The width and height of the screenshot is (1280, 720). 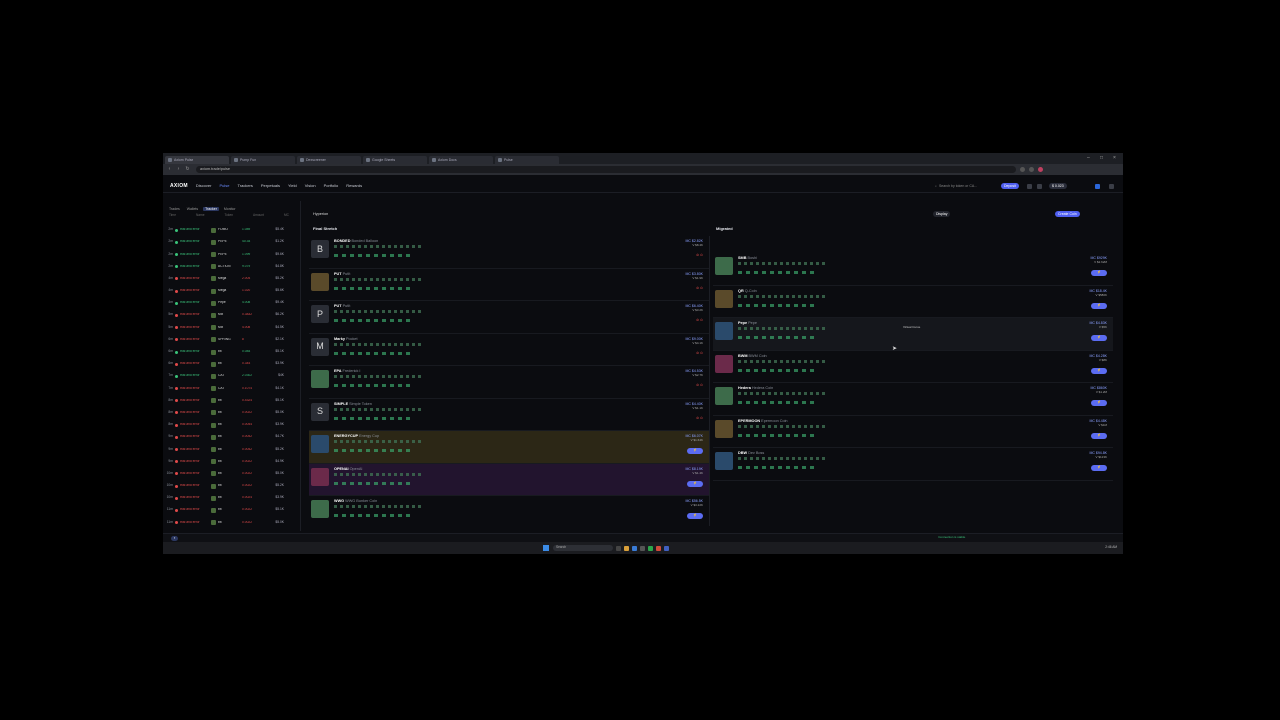 What do you see at coordinates (509, 317) in the screenshot?
I see `token-card: P PUTPutIt MC $6.40K V $3.2K ⊘ ⊙` at bounding box center [509, 317].